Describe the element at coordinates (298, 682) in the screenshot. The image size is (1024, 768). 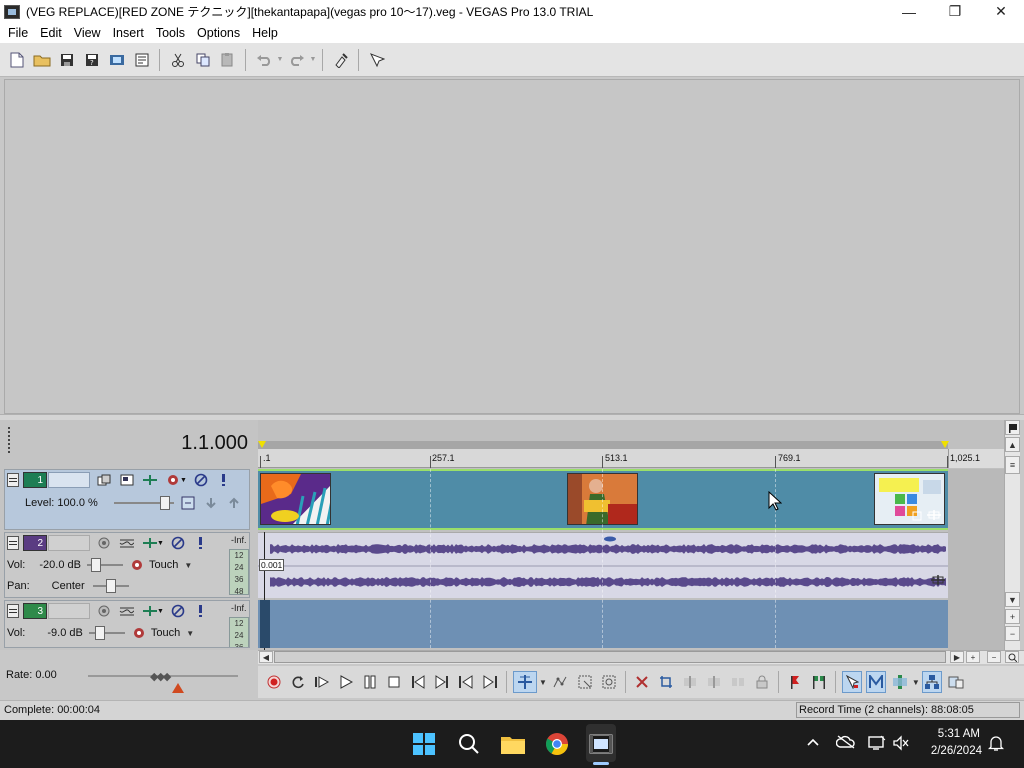
I see `loop-playback-icon` at that location.